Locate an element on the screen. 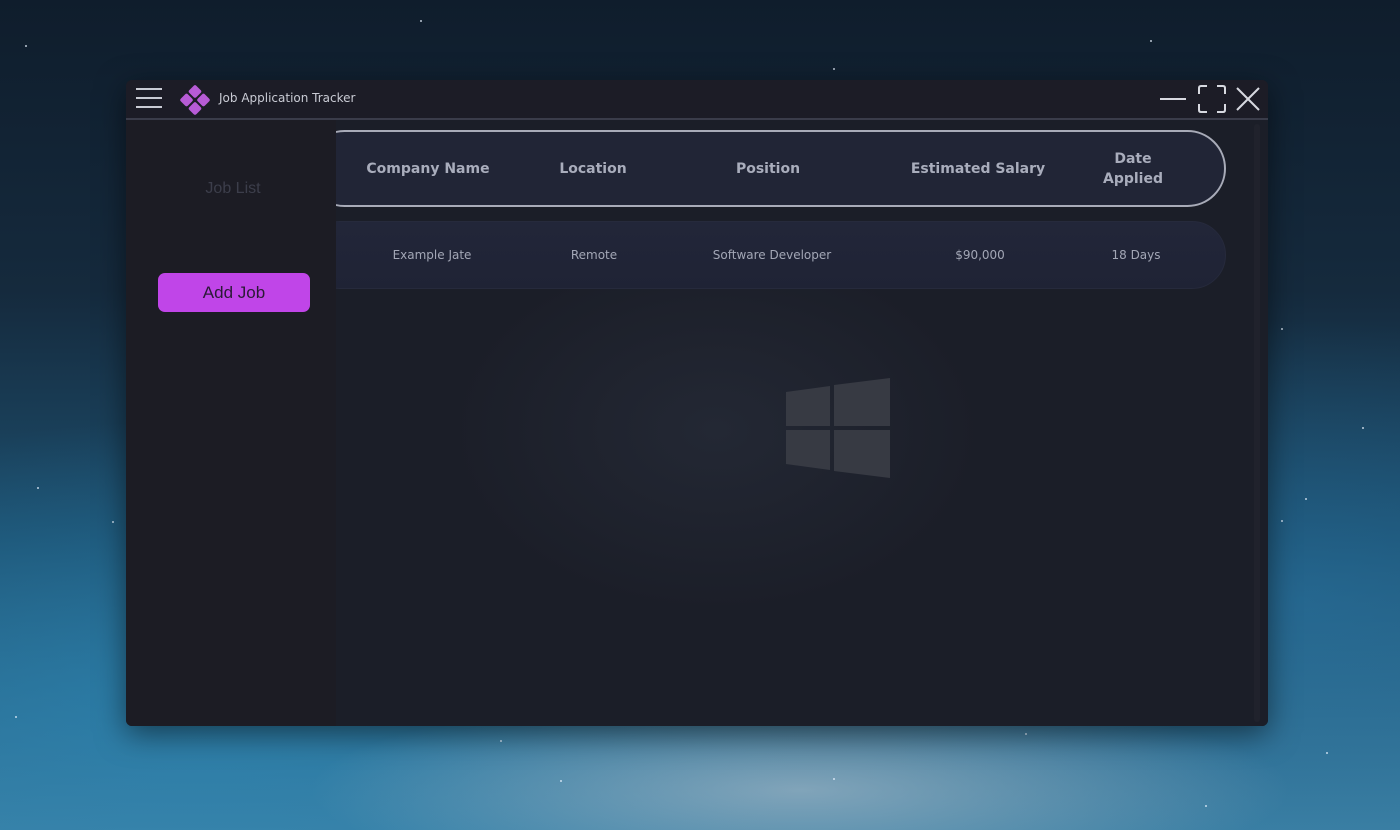  window-title: Job Application Tracker is located at coordinates (287, 98).